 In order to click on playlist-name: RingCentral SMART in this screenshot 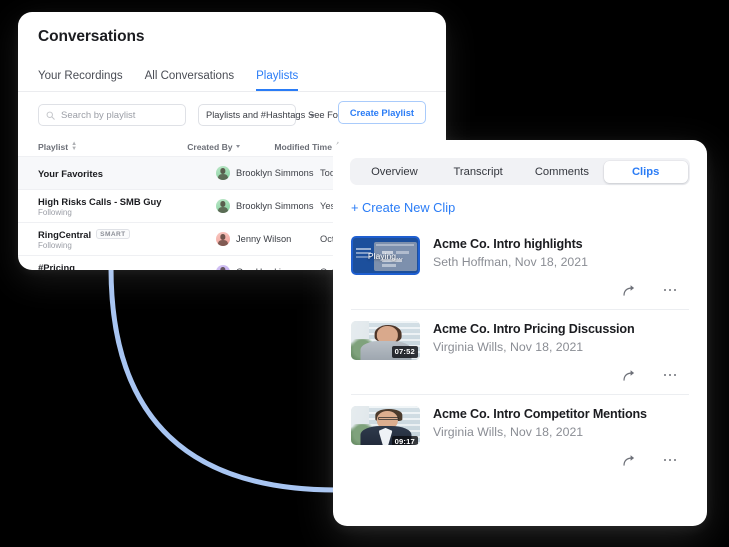, I will do `click(127, 234)`.